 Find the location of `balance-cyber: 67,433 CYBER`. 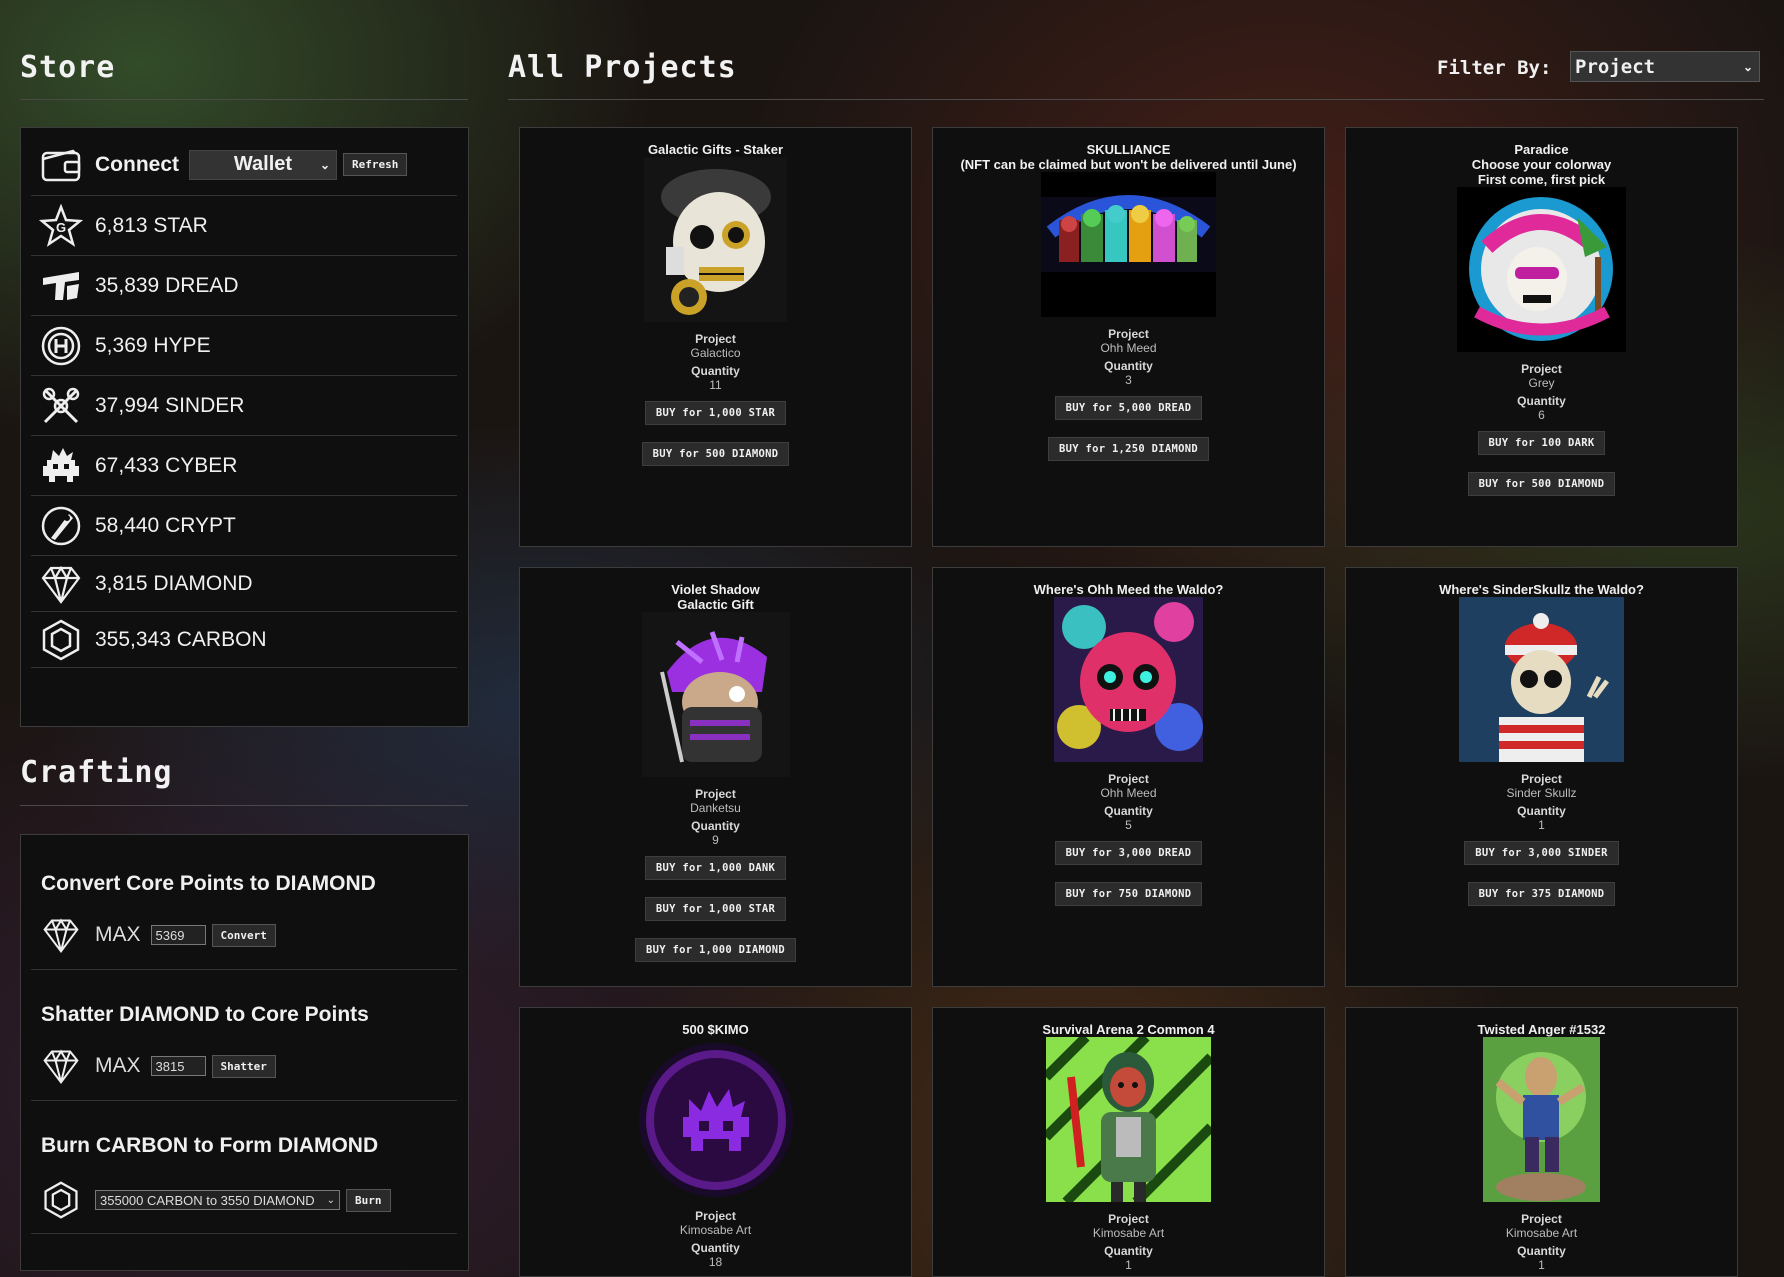

balance-cyber: 67,433 CYBER is located at coordinates (244, 466).